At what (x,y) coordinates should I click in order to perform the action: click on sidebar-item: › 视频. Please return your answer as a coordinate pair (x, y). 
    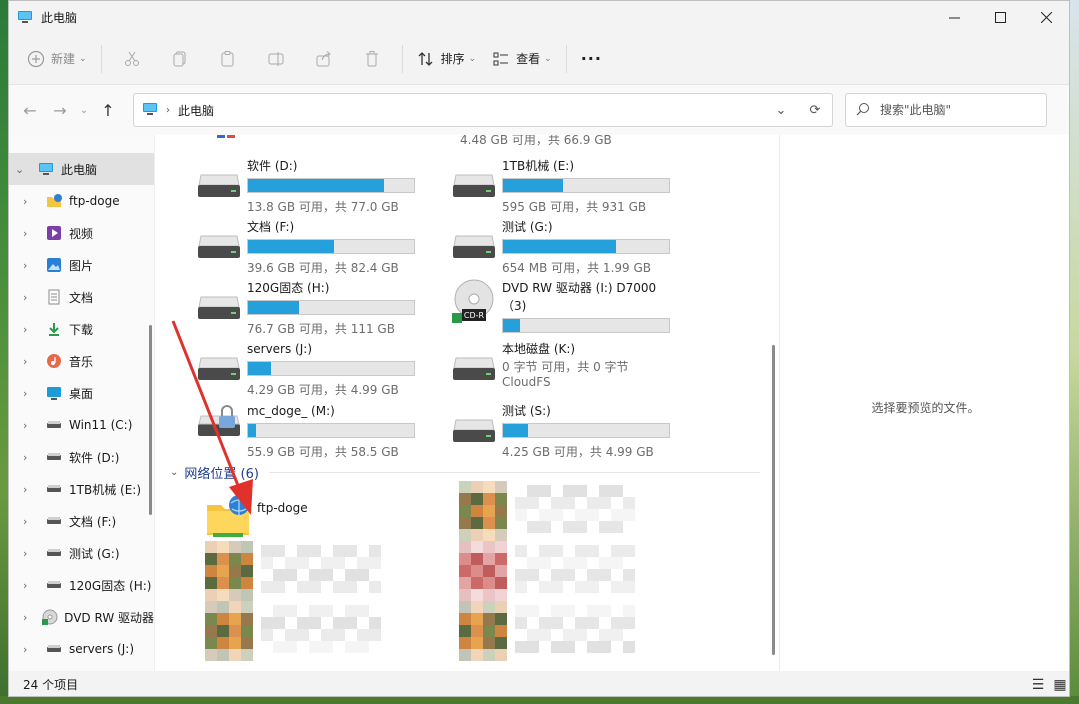
    Looking at the image, I should click on (81, 233).